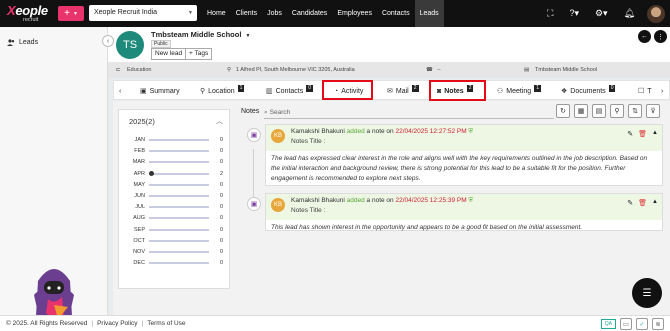 This screenshot has height=331, width=670. I want to click on month-row: SEP 0, so click(177, 230).